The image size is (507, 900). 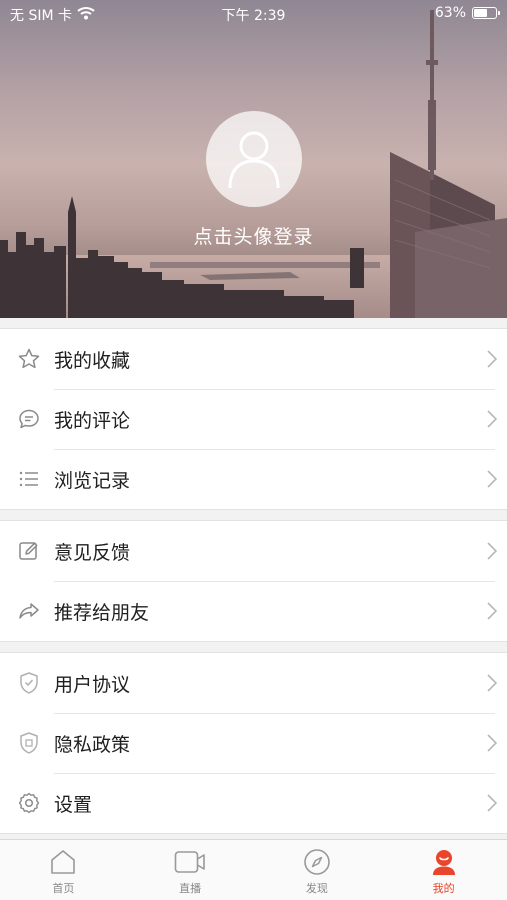 What do you see at coordinates (63, 862) in the screenshot?
I see `home-icon` at bounding box center [63, 862].